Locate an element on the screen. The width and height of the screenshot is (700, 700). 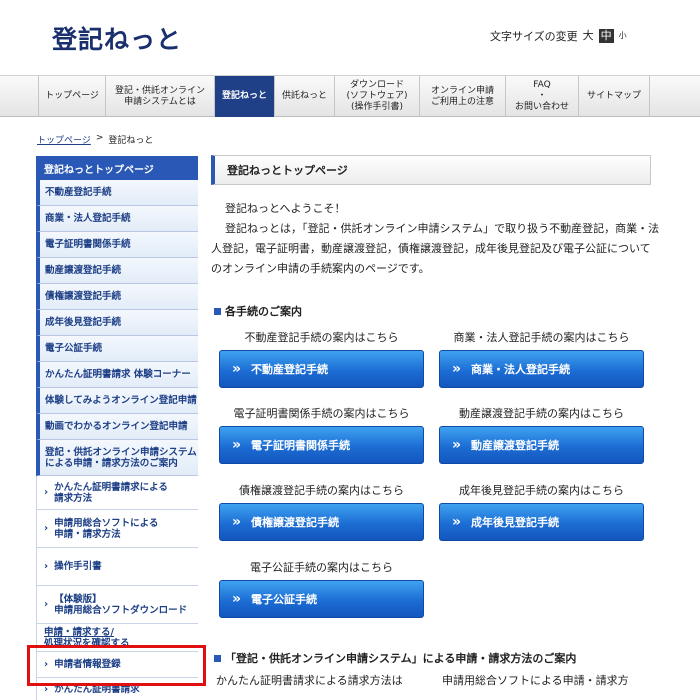
sidebar-item-guide: 登記・供託オンライン申請システム による申請・請求方法のご案内 is located at coordinates (117, 458).